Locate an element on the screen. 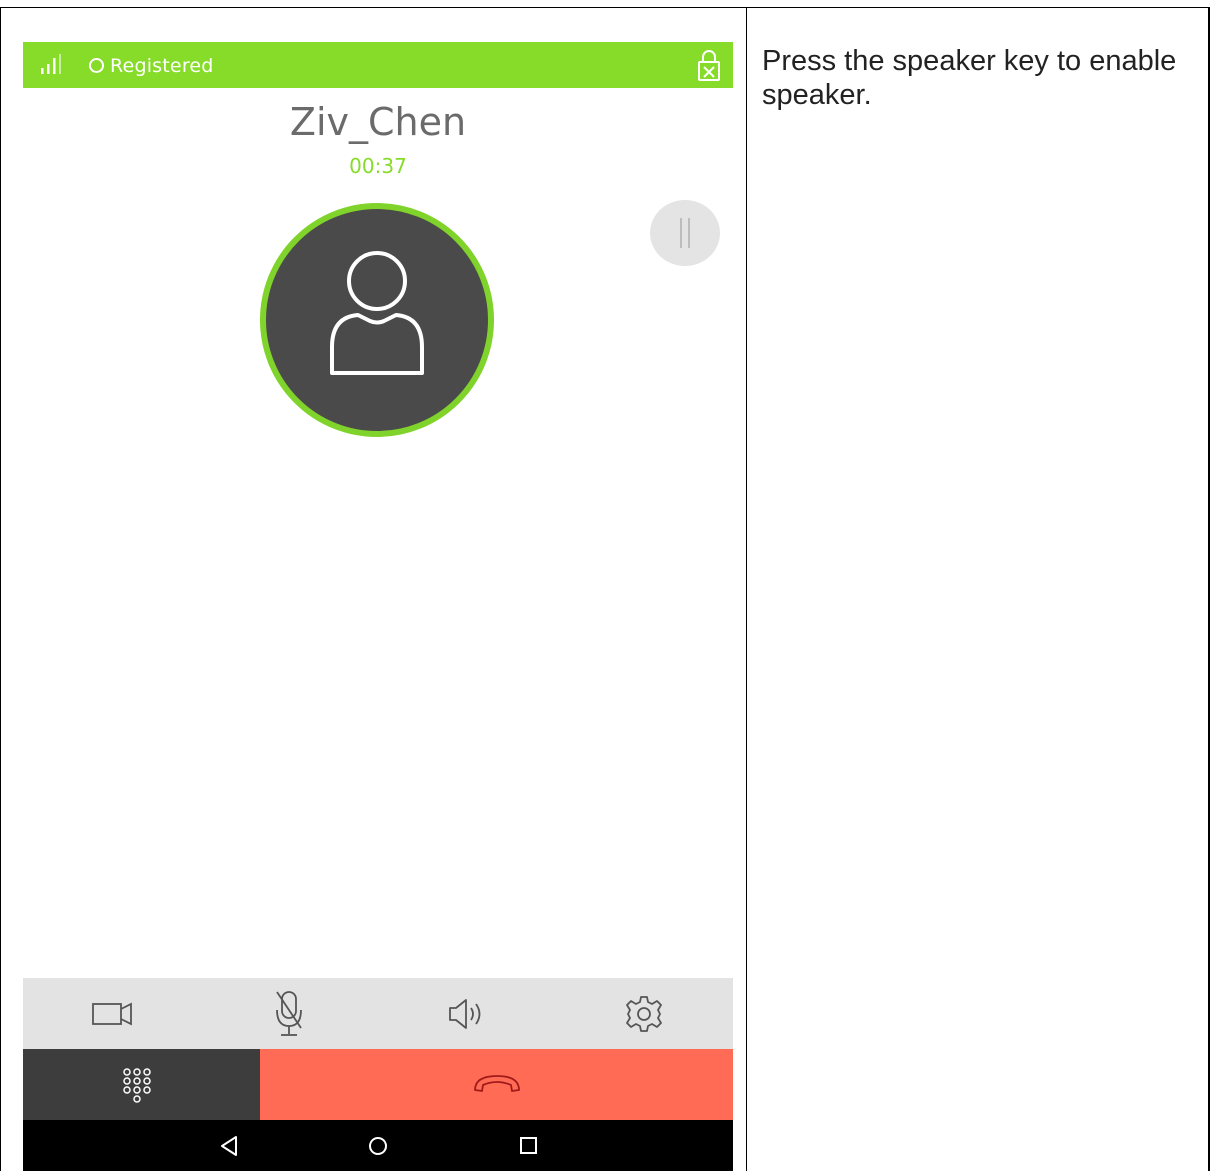  caller-avatar is located at coordinates (377, 320).